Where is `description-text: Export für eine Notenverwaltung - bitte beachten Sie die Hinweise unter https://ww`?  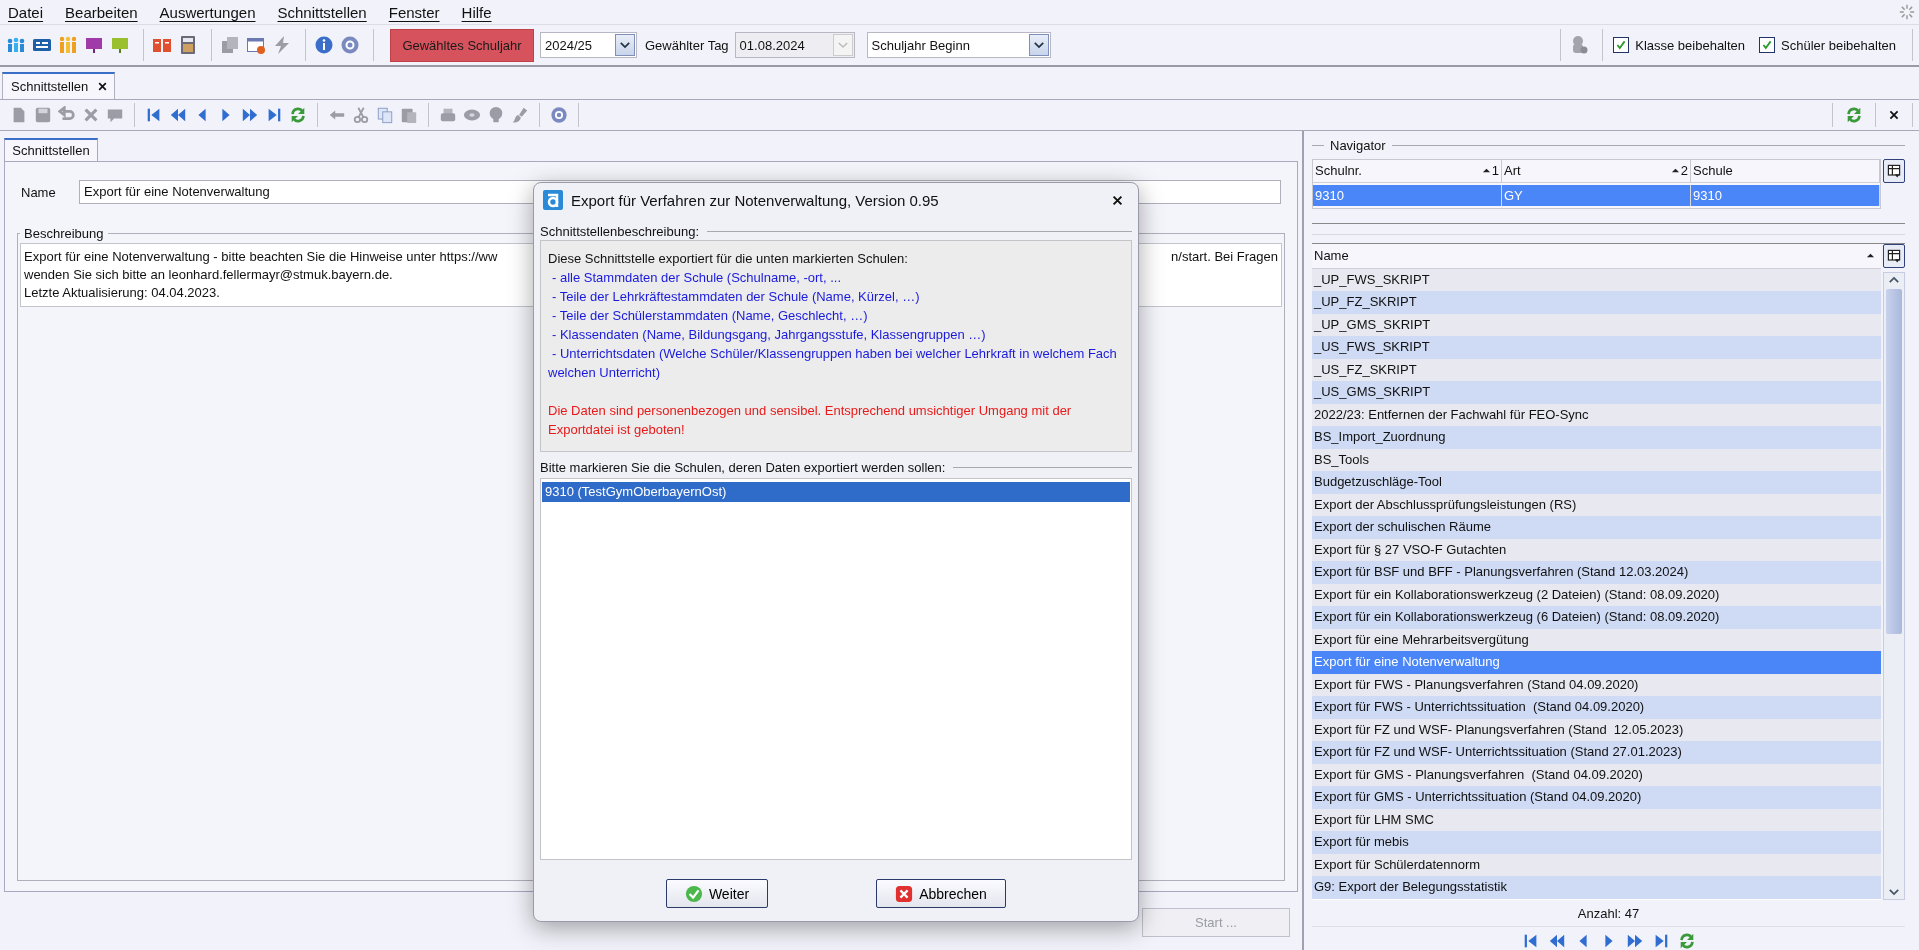
description-text: Export für eine Notenverwaltung - bitte beachten Sie die Hinweise unter https://ww is located at coordinates (261, 257).